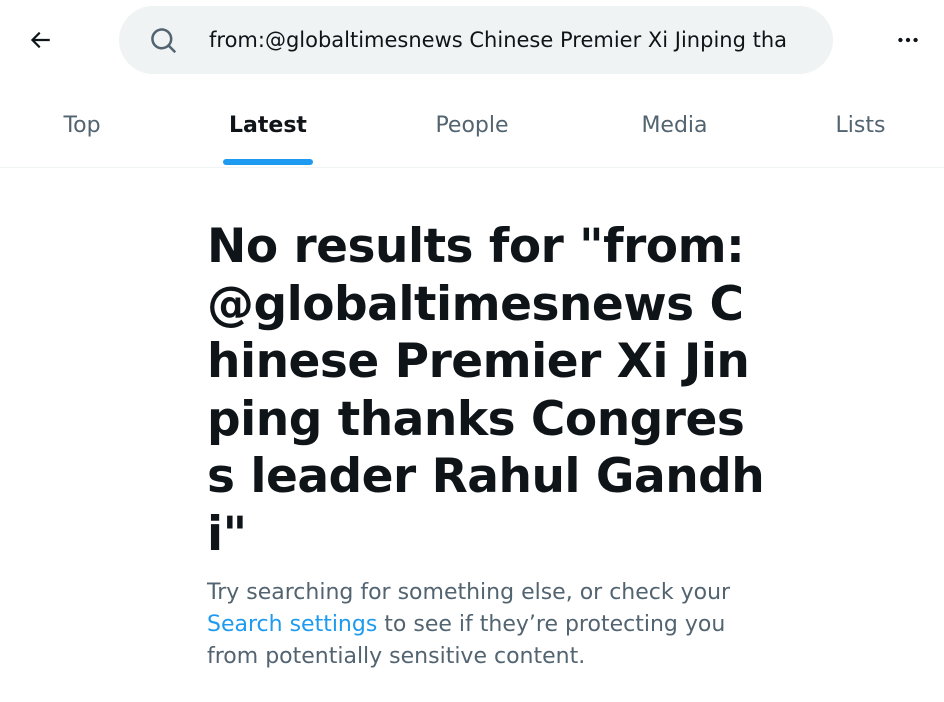  I want to click on tab-label: Top, so click(82, 125).